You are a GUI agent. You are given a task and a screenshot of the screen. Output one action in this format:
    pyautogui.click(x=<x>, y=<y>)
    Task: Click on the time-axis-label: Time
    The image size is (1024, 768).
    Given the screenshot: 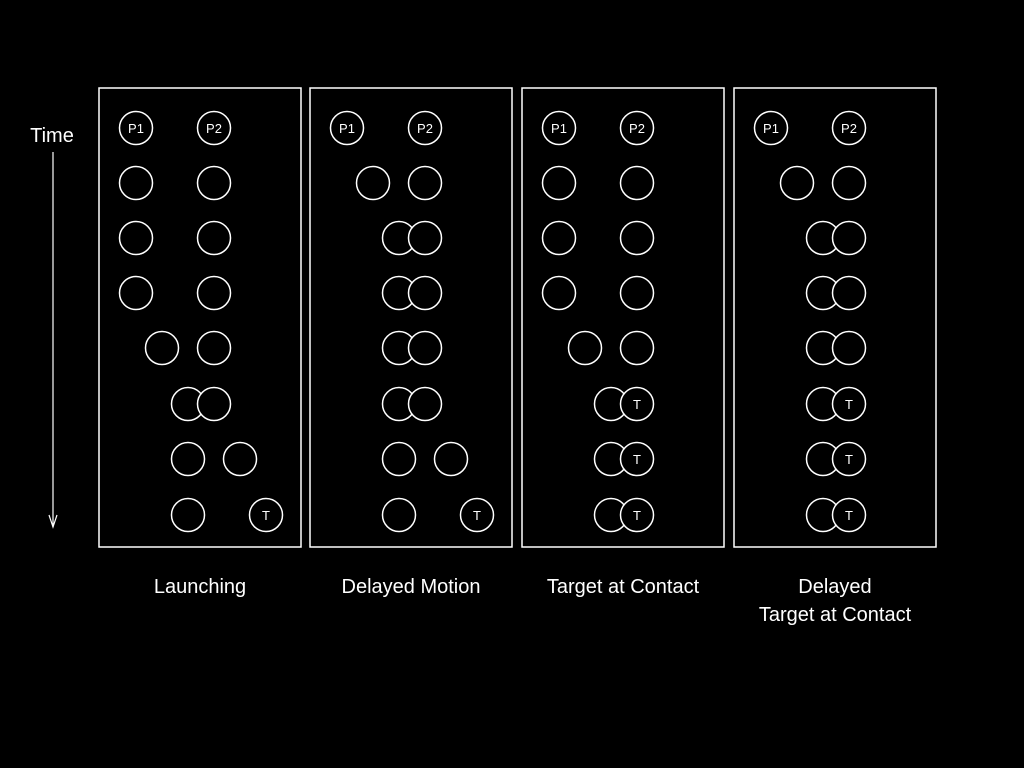 What is the action you would take?
    pyautogui.click(x=52, y=136)
    